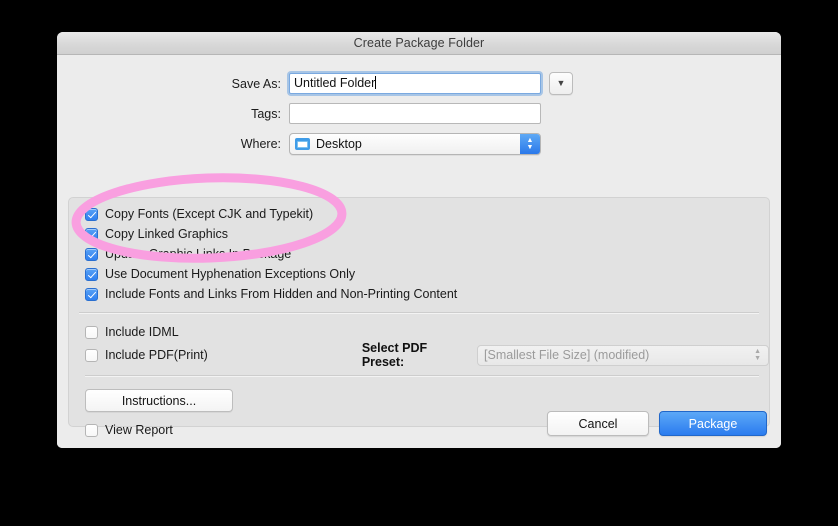  I want to click on option-label: Use Document Hyphenation Exceptions Only, so click(230, 274).